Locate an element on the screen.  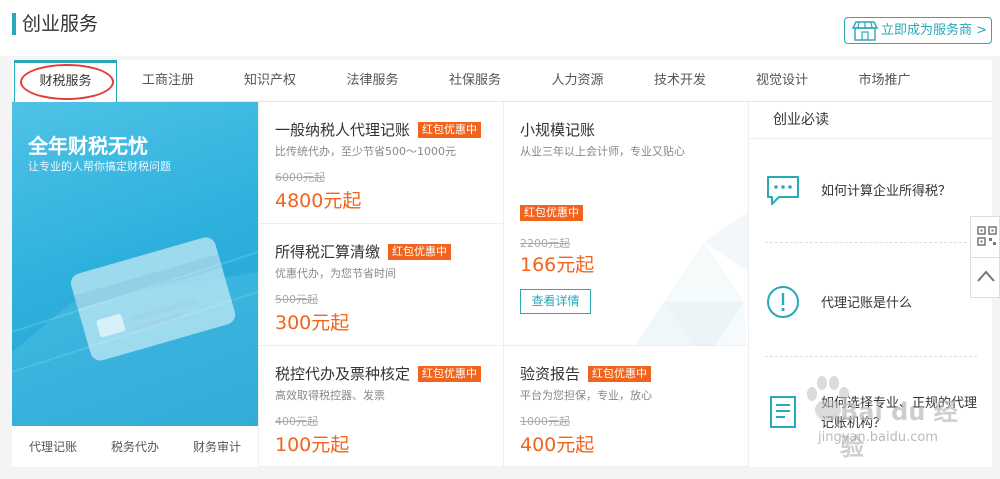
product-name: 小规模记账 is located at coordinates (558, 130).